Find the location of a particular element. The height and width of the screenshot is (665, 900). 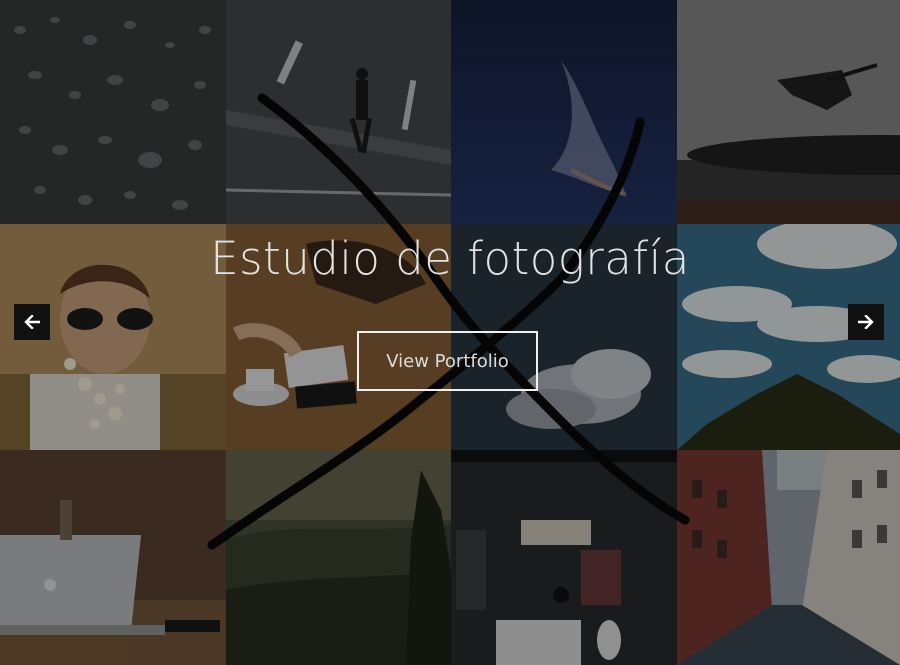

photo-tile-laptop is located at coordinates (113, 557).